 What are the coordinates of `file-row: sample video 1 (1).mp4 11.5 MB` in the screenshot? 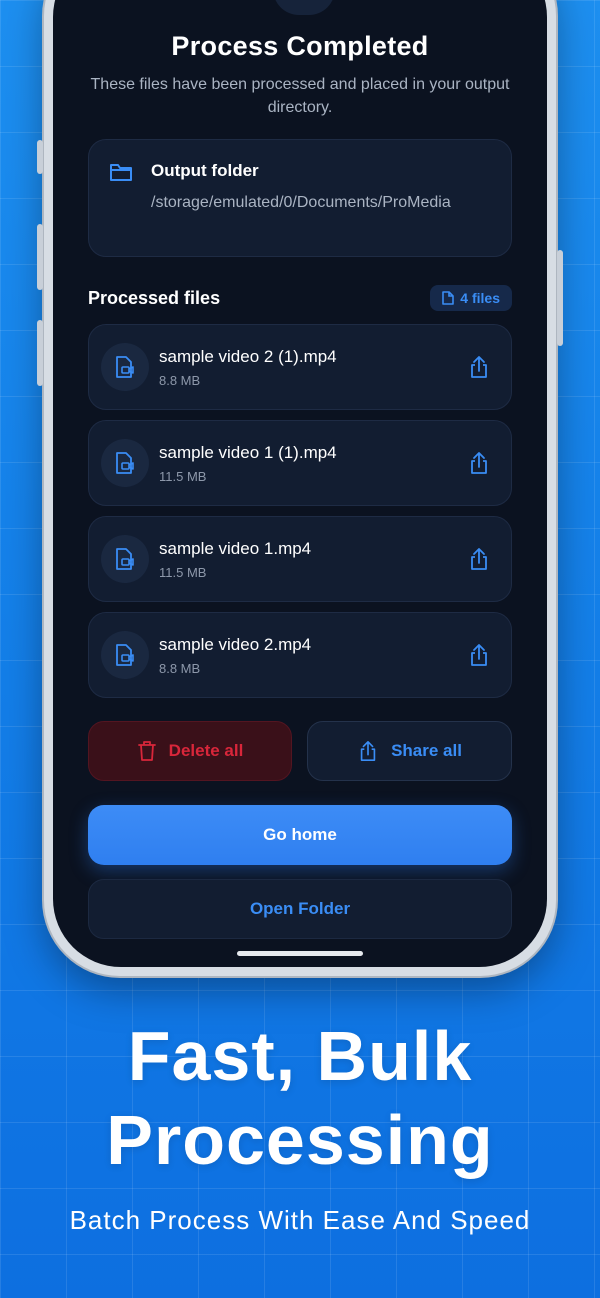 It's located at (300, 463).